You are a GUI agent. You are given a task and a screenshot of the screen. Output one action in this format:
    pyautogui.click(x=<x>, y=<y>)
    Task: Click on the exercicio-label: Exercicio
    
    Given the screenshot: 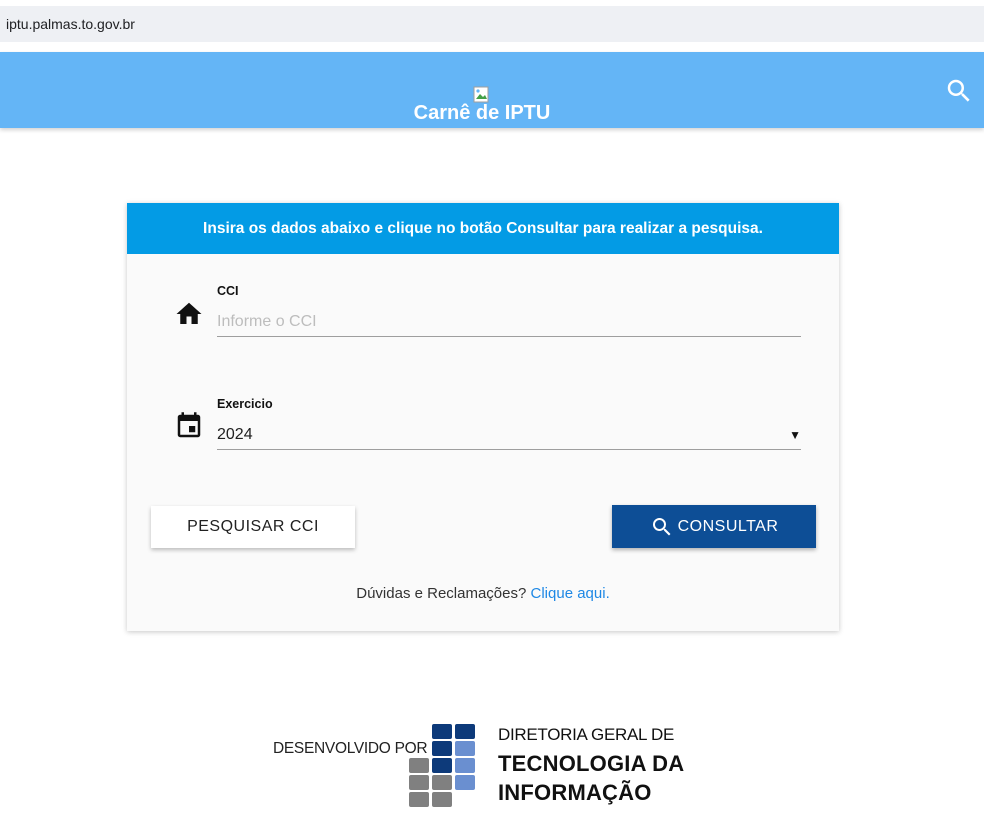 What is the action you would take?
    pyautogui.click(x=245, y=404)
    